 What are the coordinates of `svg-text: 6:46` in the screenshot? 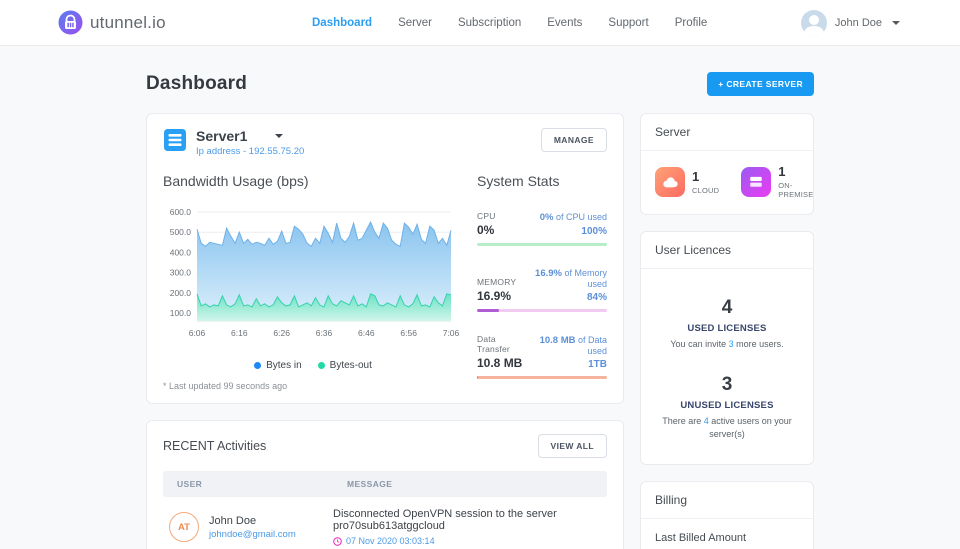 It's located at (366, 333).